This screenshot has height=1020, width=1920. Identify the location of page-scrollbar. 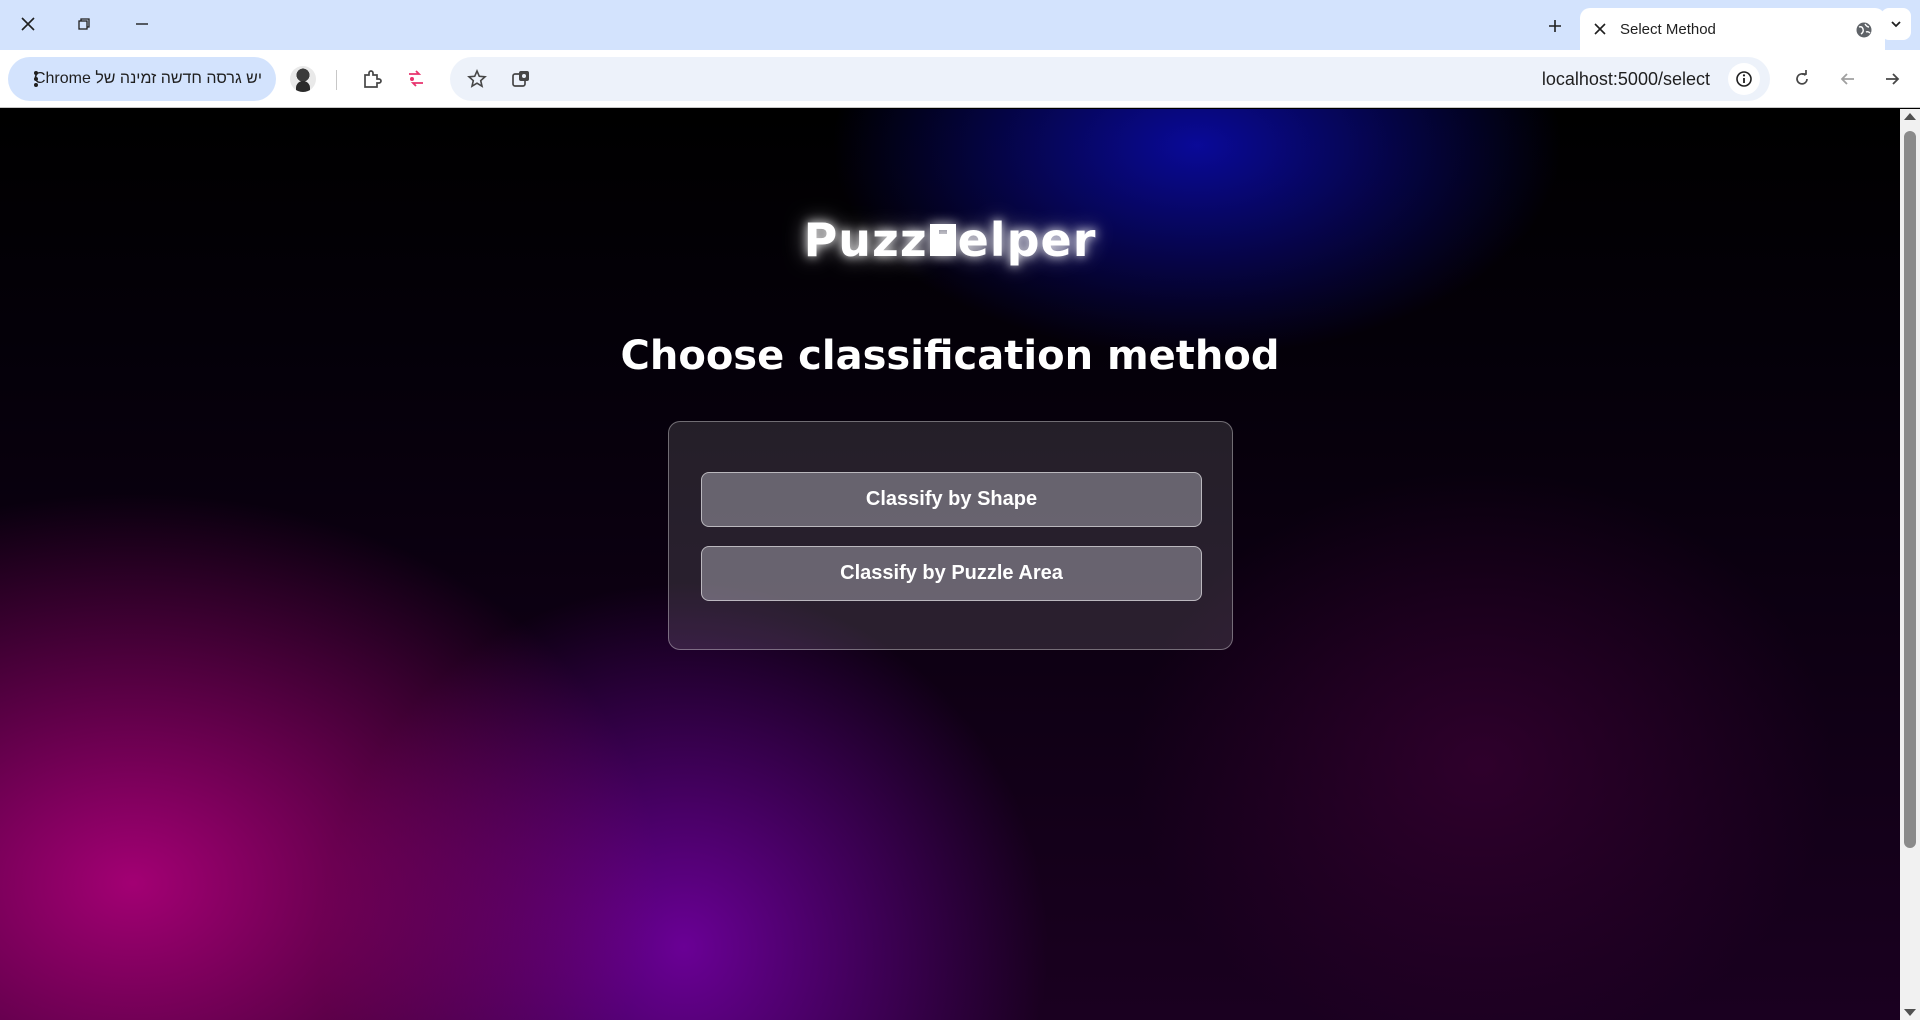
(1910, 564).